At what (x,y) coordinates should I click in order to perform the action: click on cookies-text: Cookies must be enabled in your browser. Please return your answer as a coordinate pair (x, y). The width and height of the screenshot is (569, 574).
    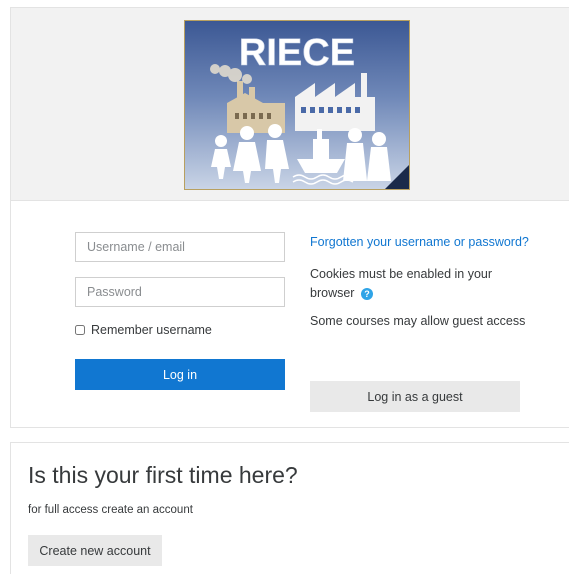
    Looking at the image, I should click on (401, 283).